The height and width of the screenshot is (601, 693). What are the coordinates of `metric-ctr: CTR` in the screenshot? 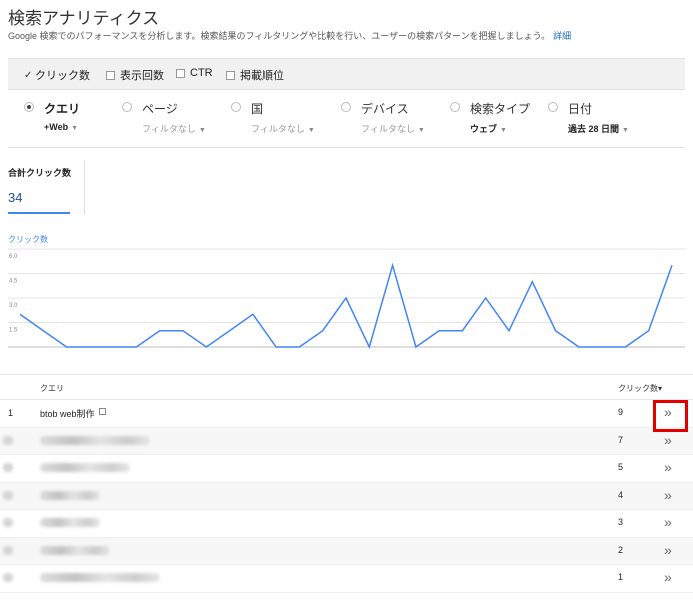 It's located at (194, 73).